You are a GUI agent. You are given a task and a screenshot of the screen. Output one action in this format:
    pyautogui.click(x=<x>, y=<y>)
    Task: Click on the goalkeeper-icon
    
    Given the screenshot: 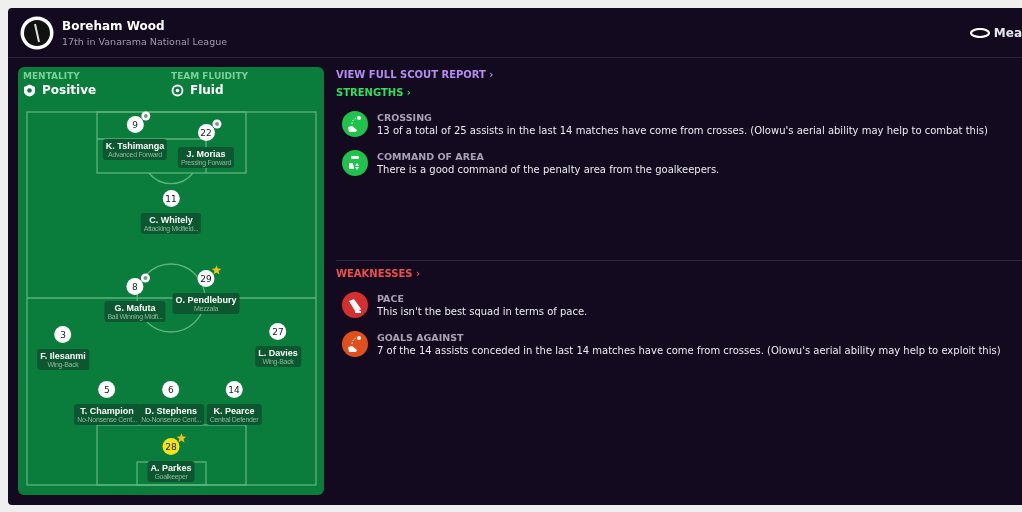 What is the action you would take?
    pyautogui.click(x=355, y=163)
    